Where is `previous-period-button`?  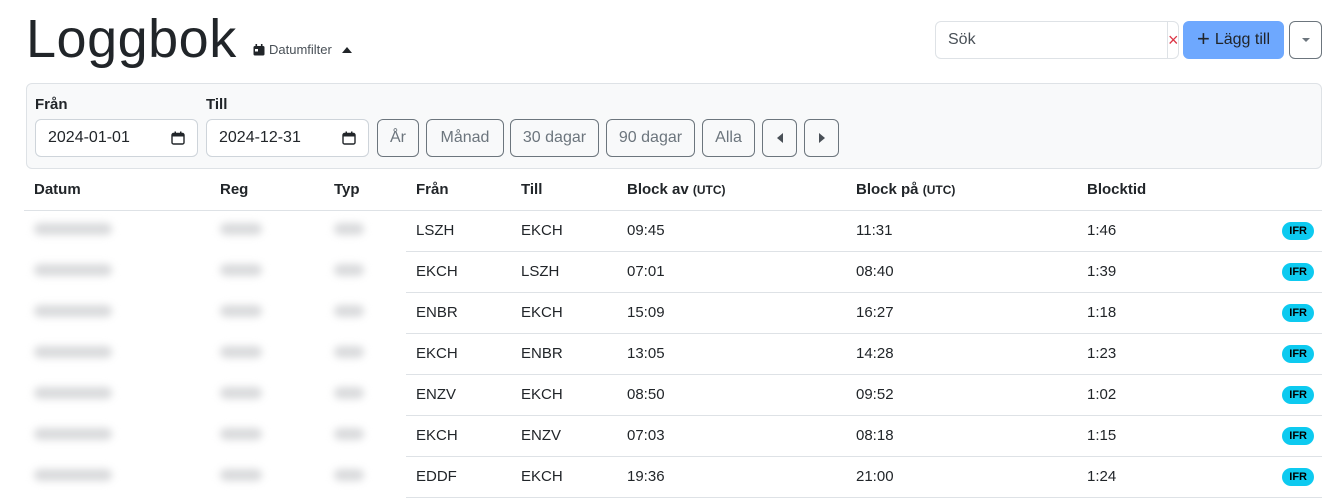 previous-period-button is located at coordinates (779, 138).